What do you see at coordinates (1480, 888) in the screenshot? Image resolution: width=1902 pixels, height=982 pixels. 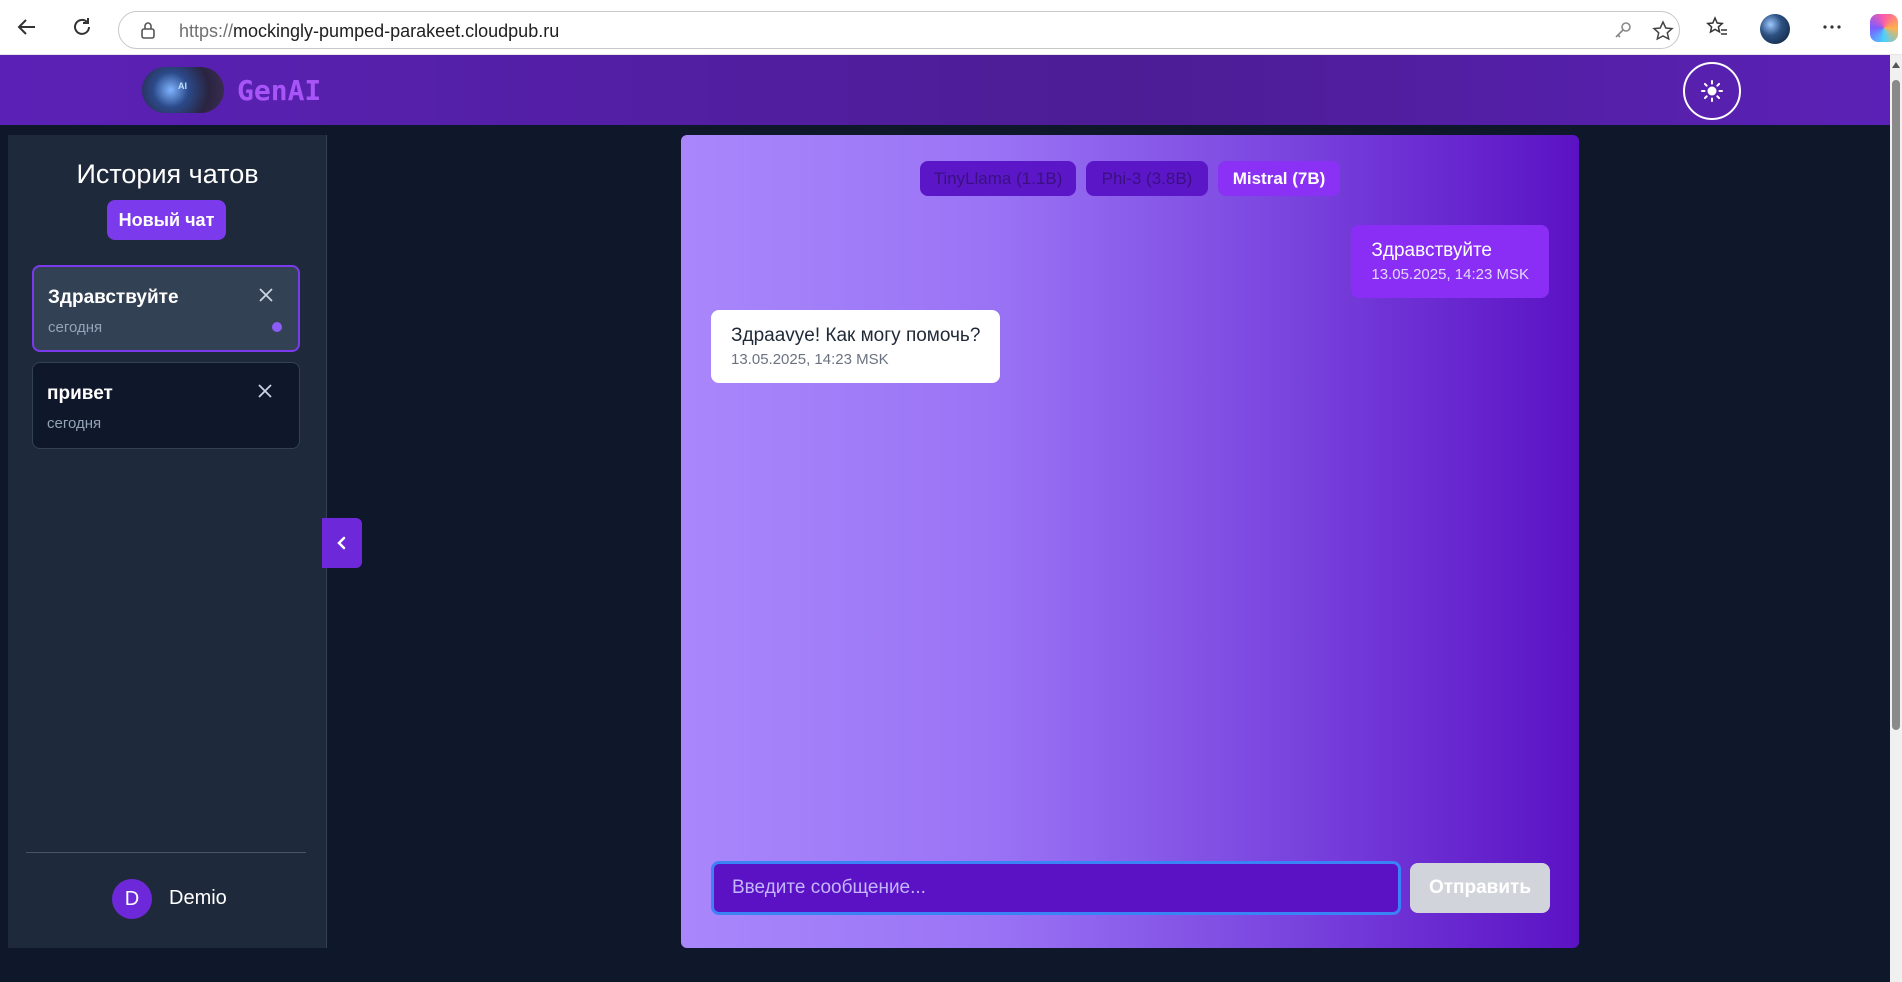 I see `send-button: Отправить` at bounding box center [1480, 888].